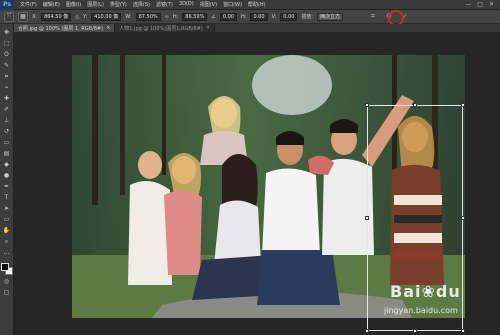 The width and height of the screenshot is (500, 335). I want to click on paw-icon: ❀, so click(428, 291).